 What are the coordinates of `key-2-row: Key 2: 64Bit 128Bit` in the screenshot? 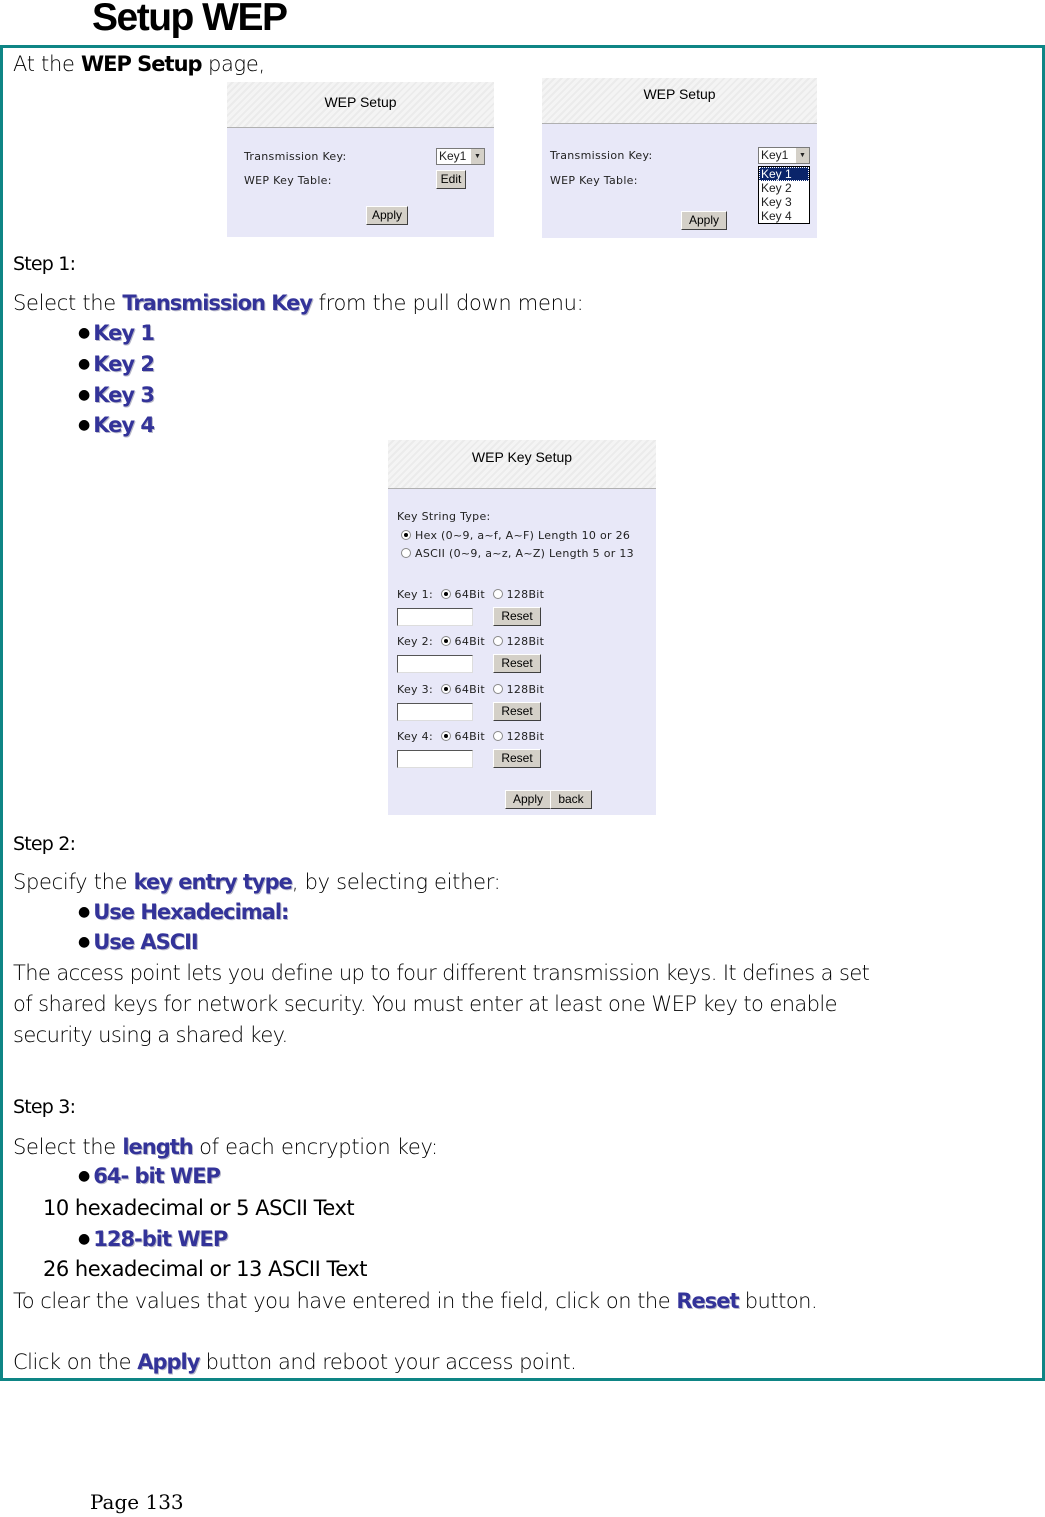 It's located at (471, 641).